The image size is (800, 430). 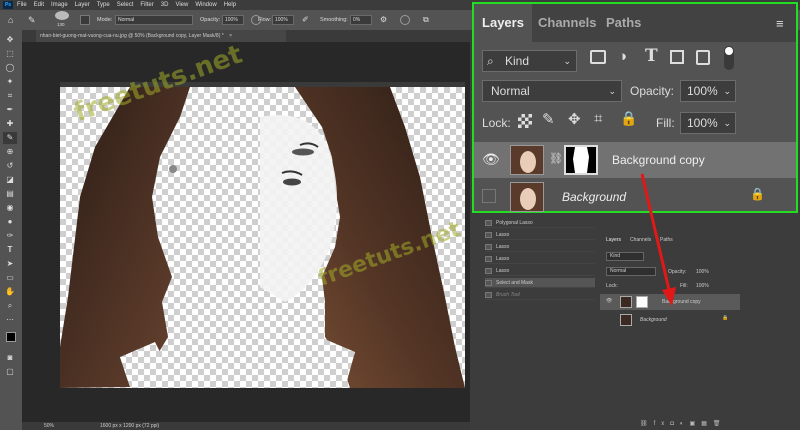 I want to click on blend-mode-select: Normal ⌄, so click(x=552, y=91).